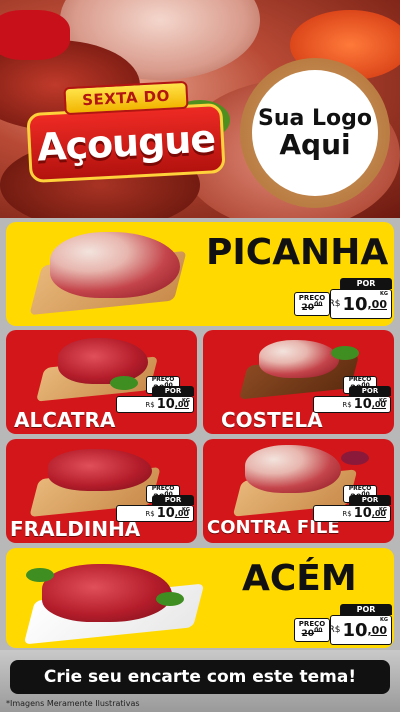 The image size is (400, 712). What do you see at coordinates (314, 118) in the screenshot?
I see `logo-line-1: Sua Logo` at bounding box center [314, 118].